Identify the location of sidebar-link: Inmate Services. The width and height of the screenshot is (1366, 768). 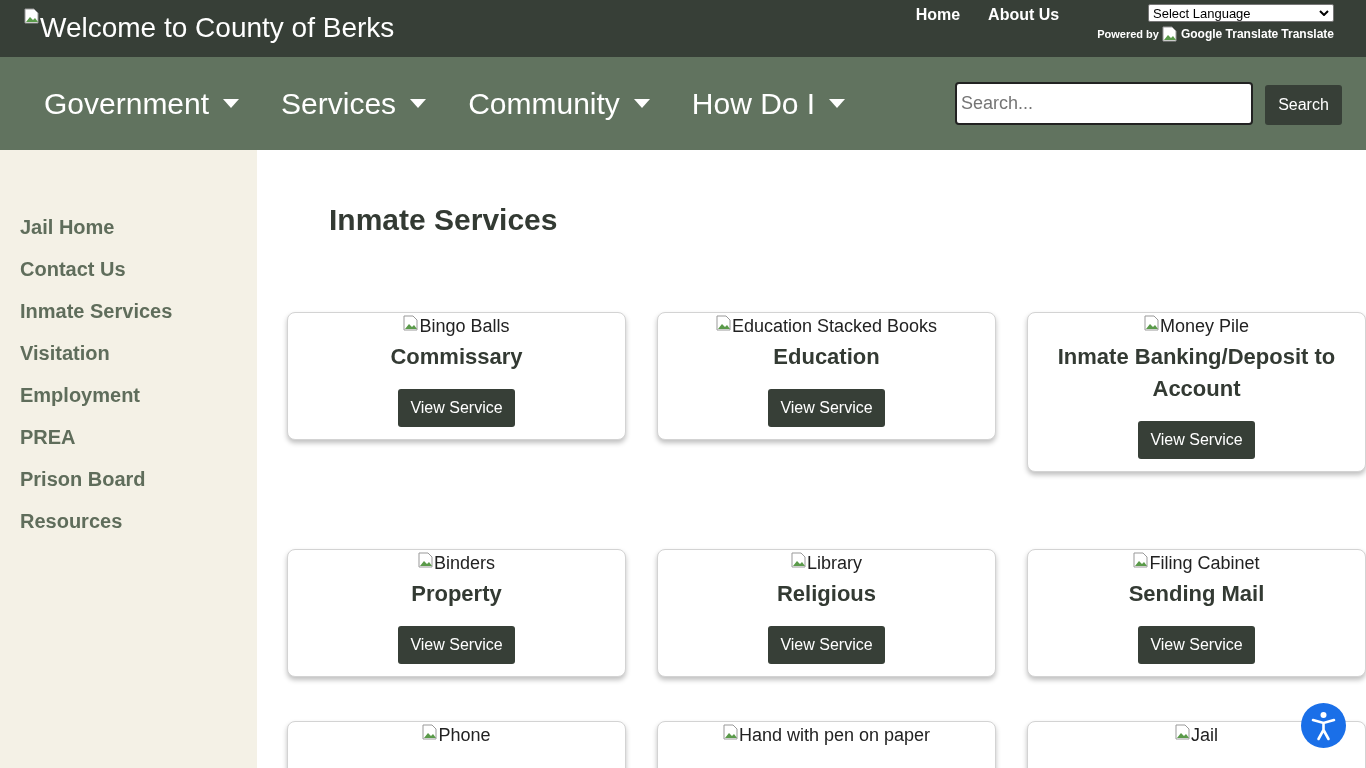
(138, 311).